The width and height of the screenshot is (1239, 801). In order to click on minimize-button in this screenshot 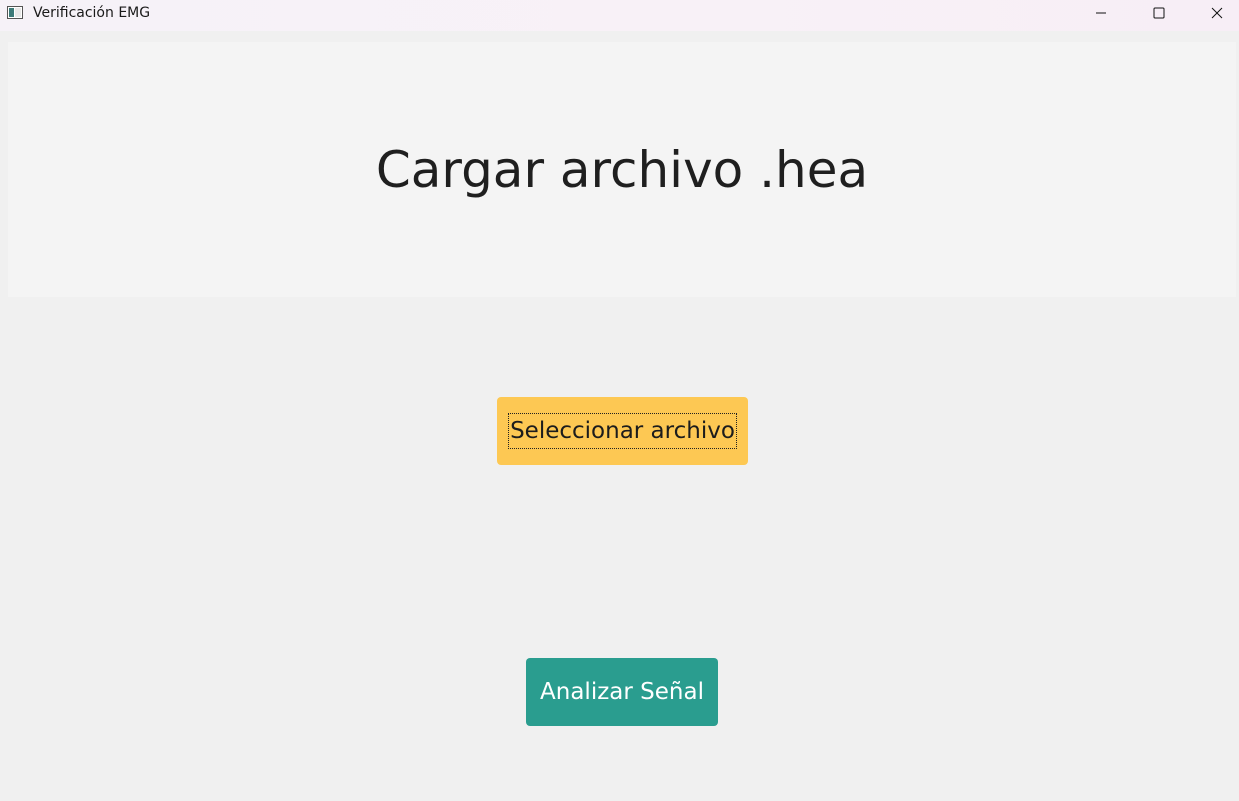, I will do `click(1101, 13)`.